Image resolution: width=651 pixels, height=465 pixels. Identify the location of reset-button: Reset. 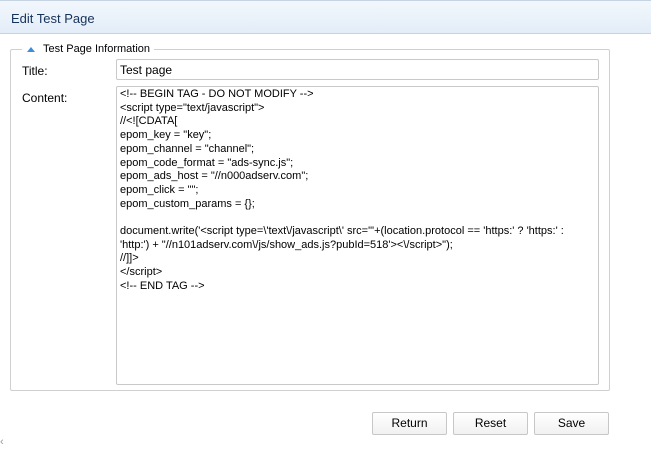
(490, 423).